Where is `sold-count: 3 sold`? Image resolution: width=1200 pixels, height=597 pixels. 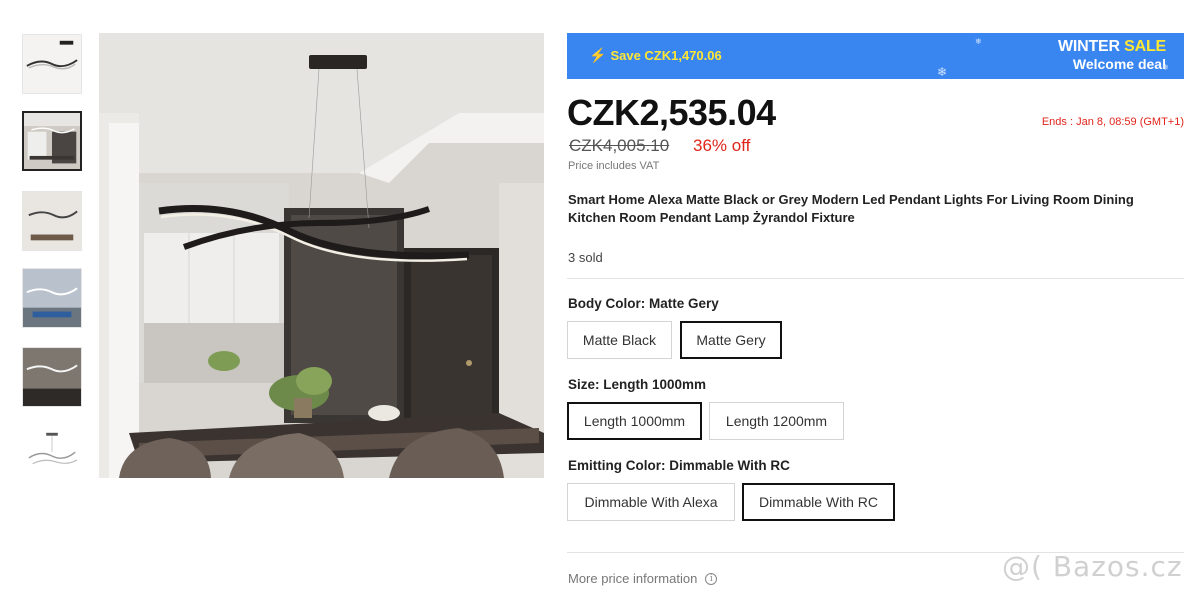 sold-count: 3 sold is located at coordinates (585, 257).